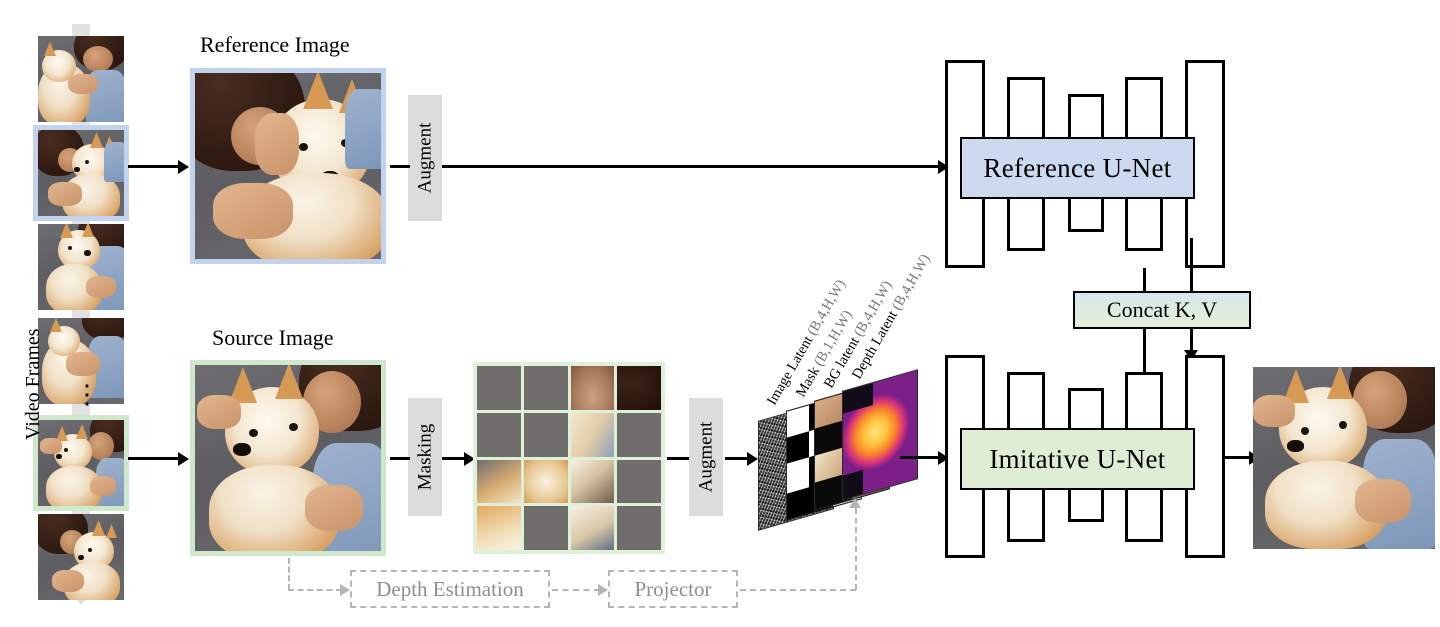  I want to click on augment-top-tag: Augment, so click(425, 158).